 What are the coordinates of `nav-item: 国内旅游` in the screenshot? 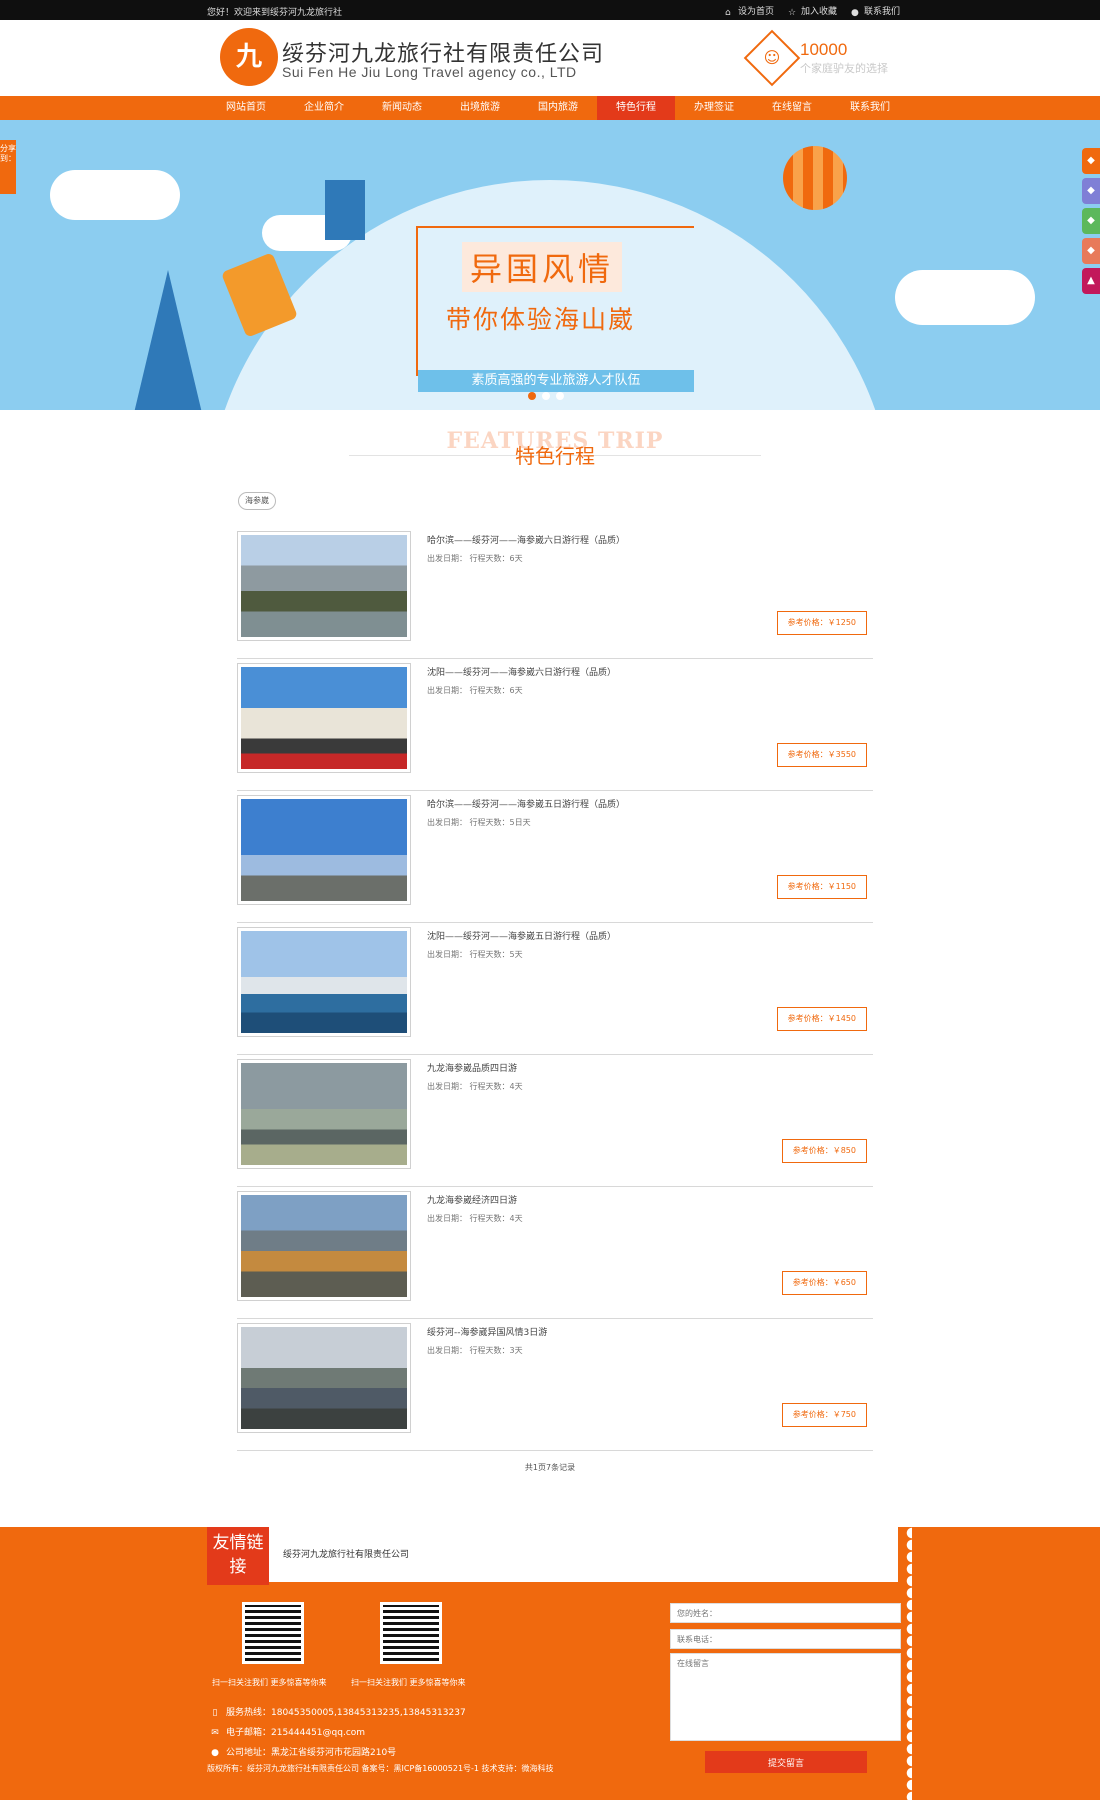 It's located at (558, 108).